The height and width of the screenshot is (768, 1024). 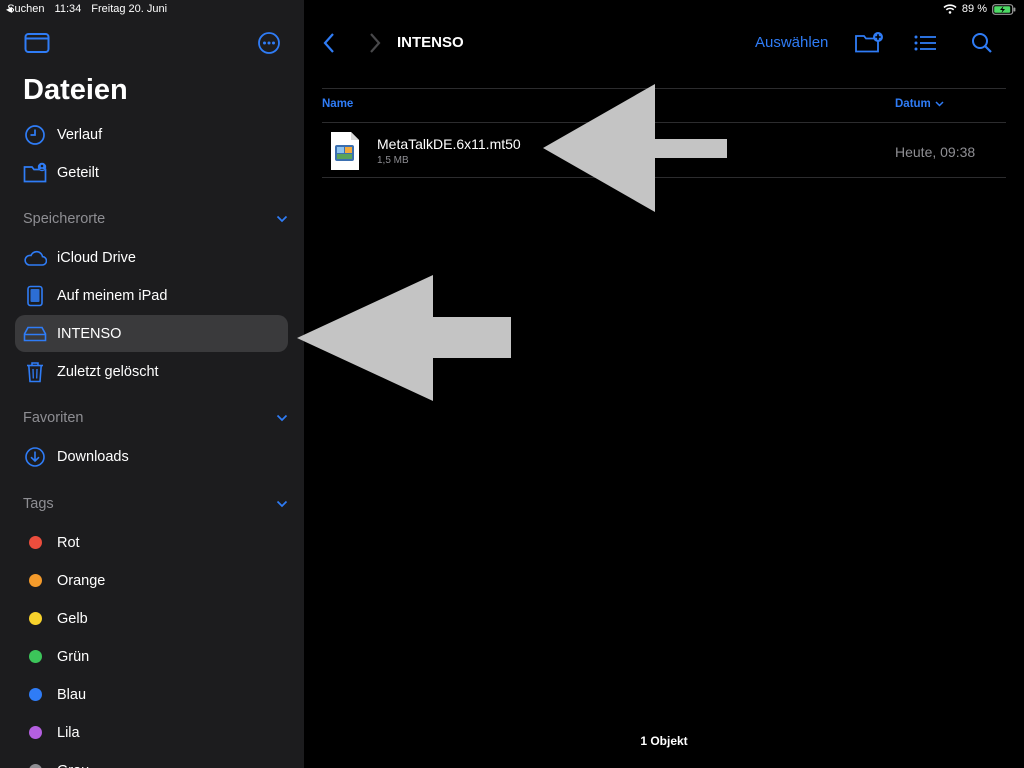 I want to click on sidebar-item-label: Gelb, so click(x=72, y=618).